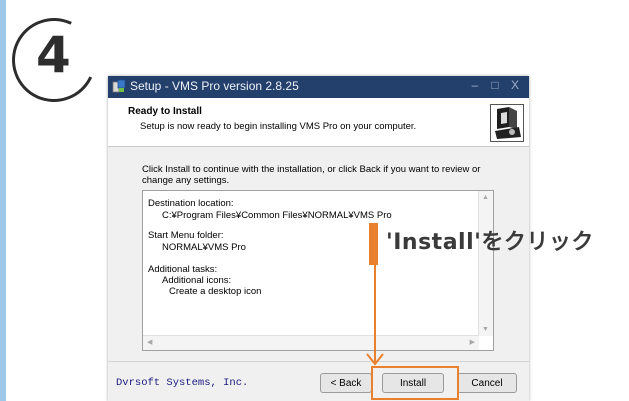 This screenshot has height=401, width=629. What do you see at coordinates (318, 361) in the screenshot?
I see `footer-divider` at bounding box center [318, 361].